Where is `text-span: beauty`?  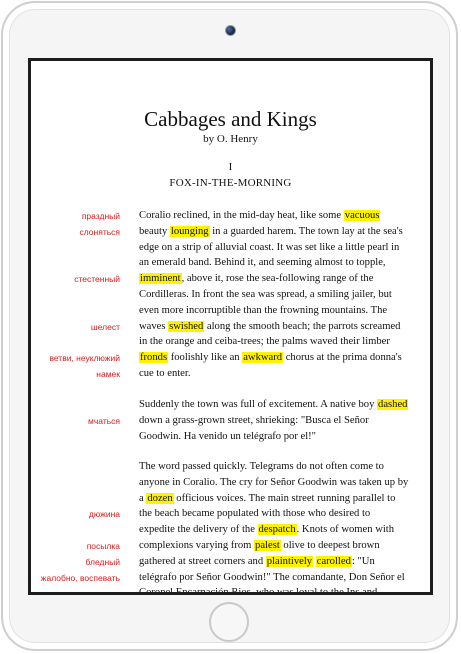 text-span: beauty is located at coordinates (154, 231).